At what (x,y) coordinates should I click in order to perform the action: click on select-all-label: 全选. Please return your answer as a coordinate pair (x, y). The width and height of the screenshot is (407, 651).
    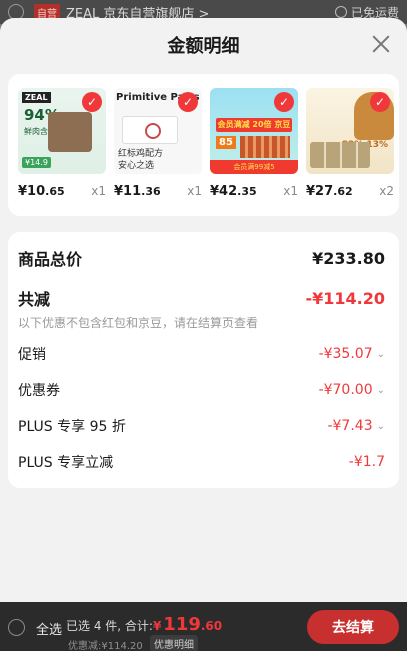
    Looking at the image, I should click on (49, 628).